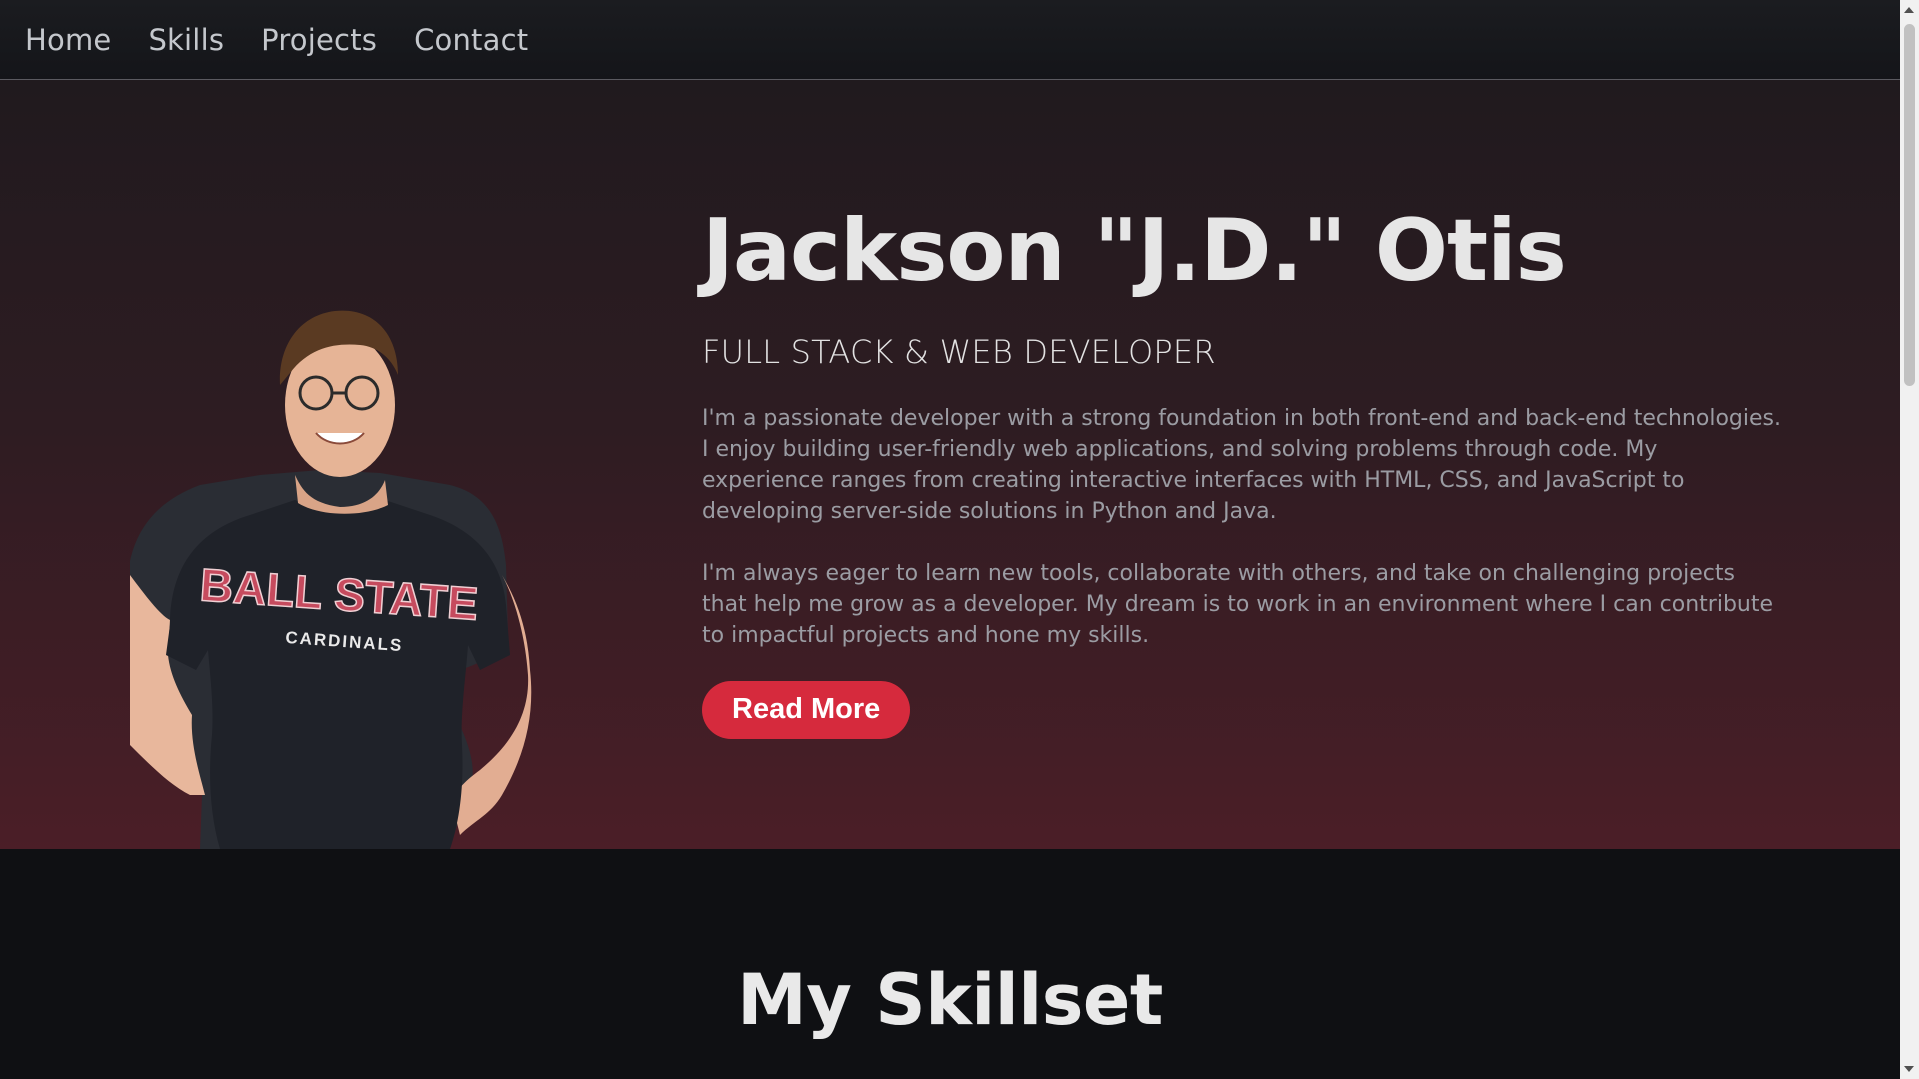  Describe the element at coordinates (1909, 205) in the screenshot. I see `scrollbar-thumb` at that location.